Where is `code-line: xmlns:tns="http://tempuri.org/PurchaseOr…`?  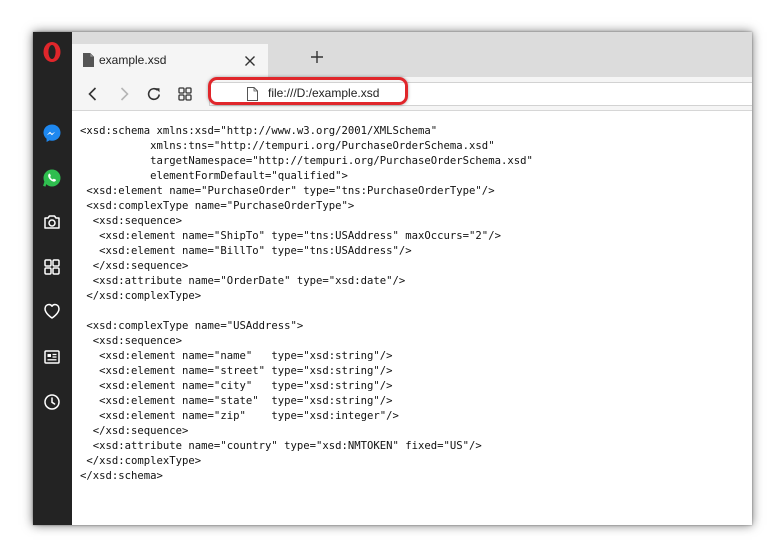 code-line: xmlns:tns="http://tempuri.org/PurchaseOr… is located at coordinates (287, 146).